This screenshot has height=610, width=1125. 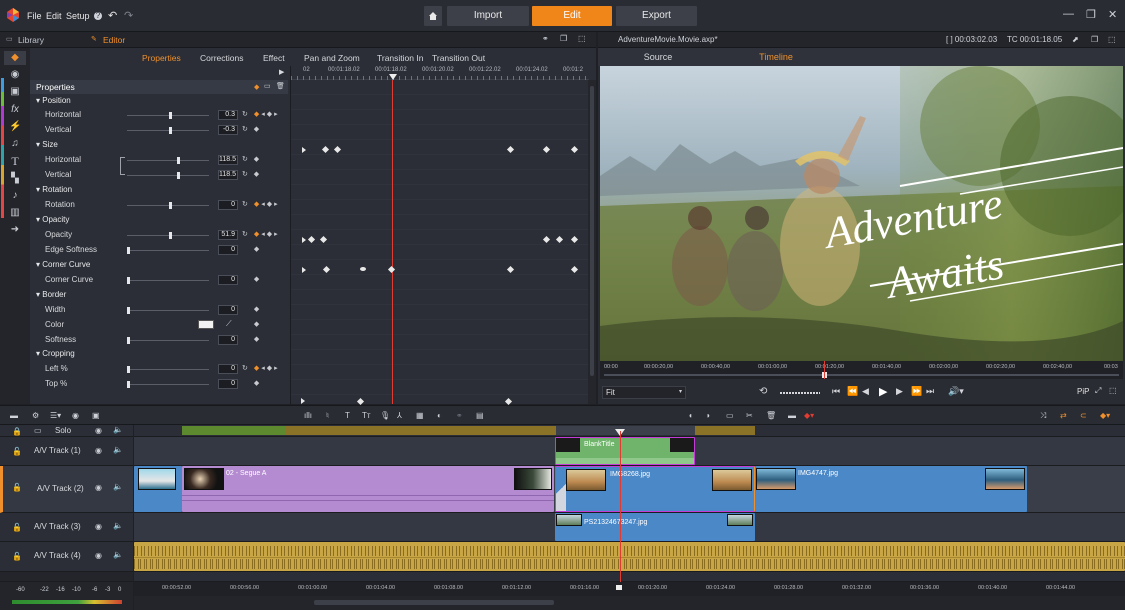 I want to click on picture-icon: ▭, so click(x=267, y=86).